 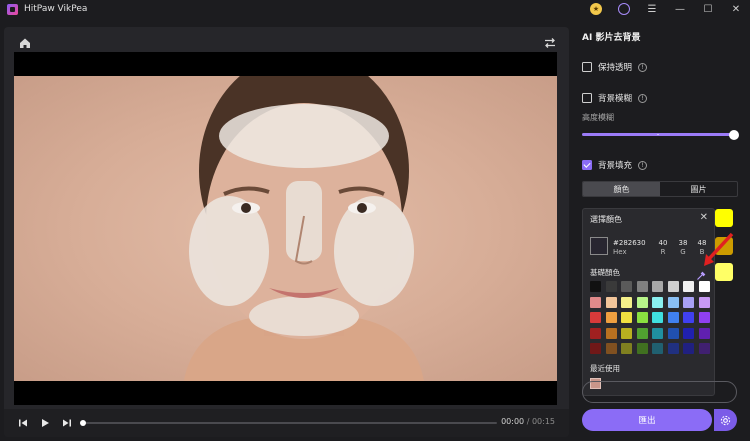 I want to click on seek-handle, so click(x=83, y=423).